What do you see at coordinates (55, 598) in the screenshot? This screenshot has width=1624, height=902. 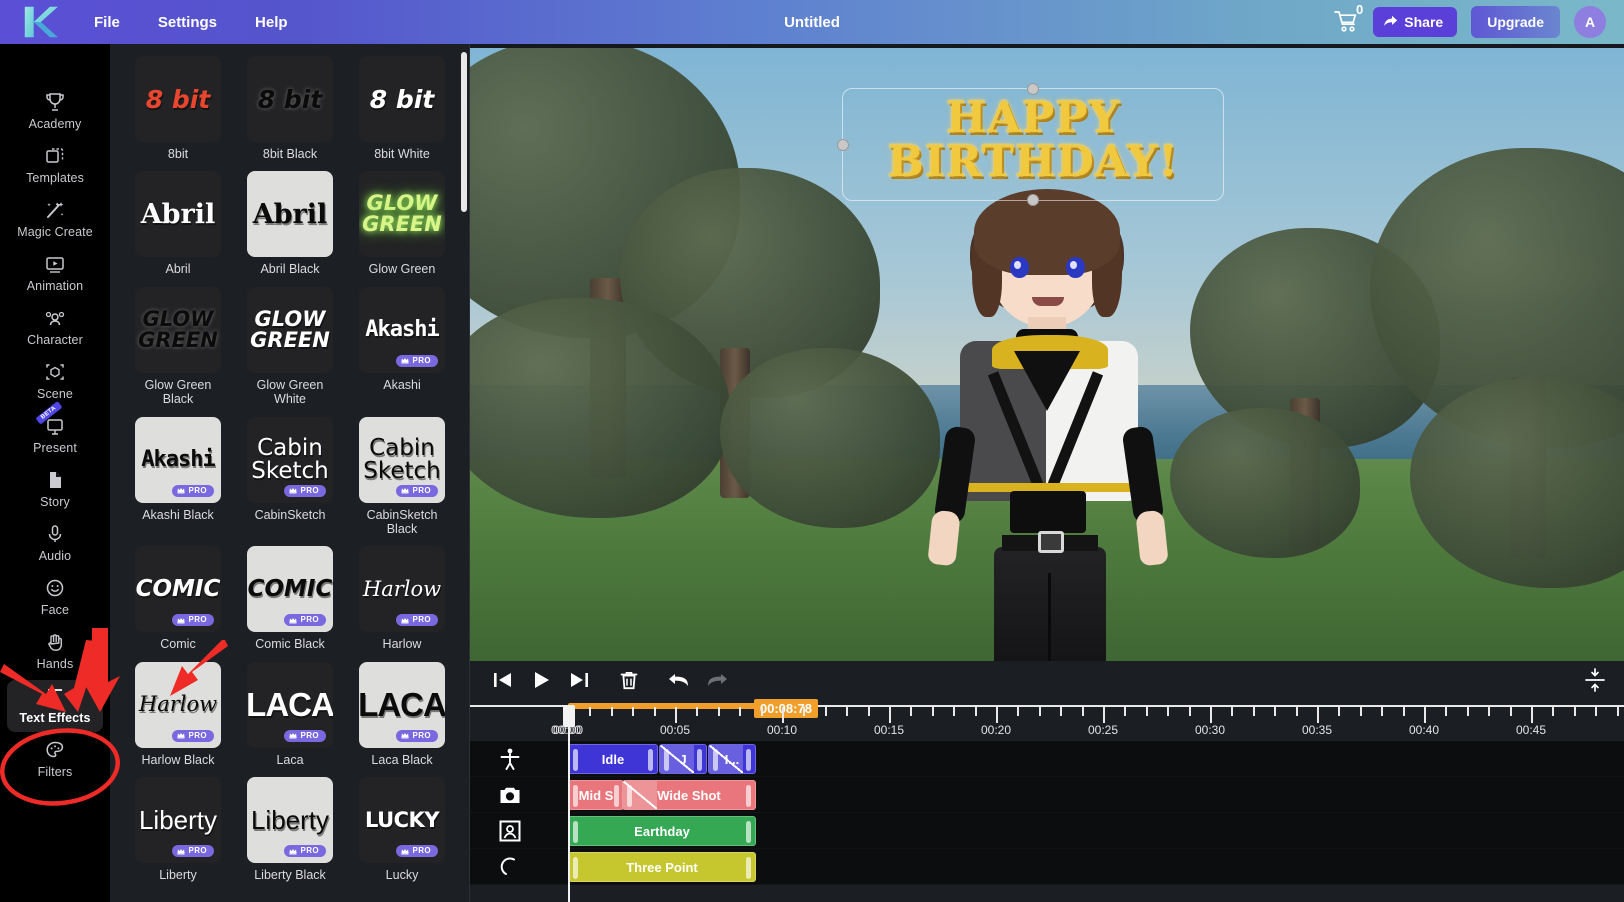 I see `sidebar-item-face: Face` at bounding box center [55, 598].